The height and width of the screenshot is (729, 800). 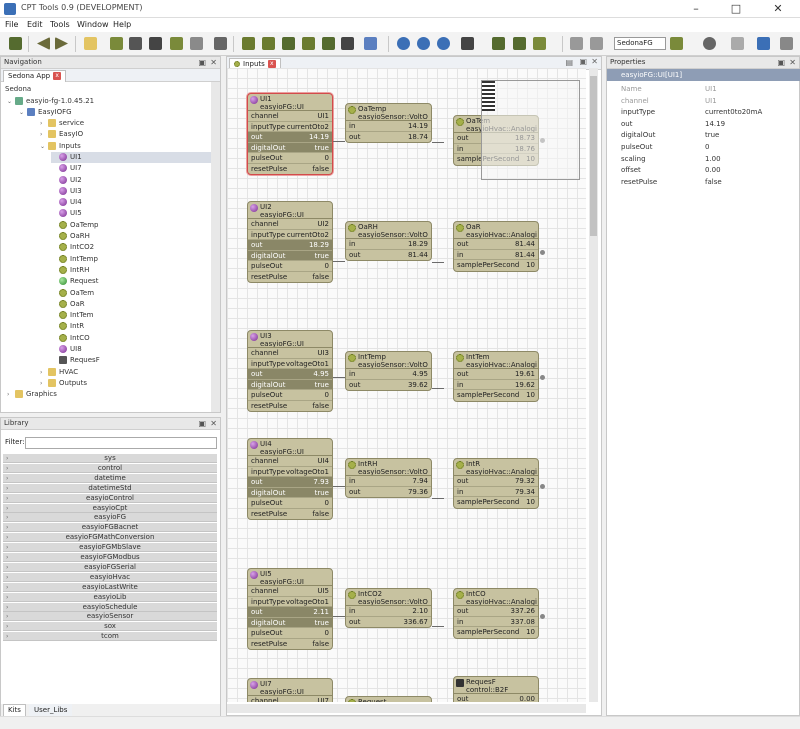 I want to click on slot-out: out 4.95, so click(x=290, y=374).